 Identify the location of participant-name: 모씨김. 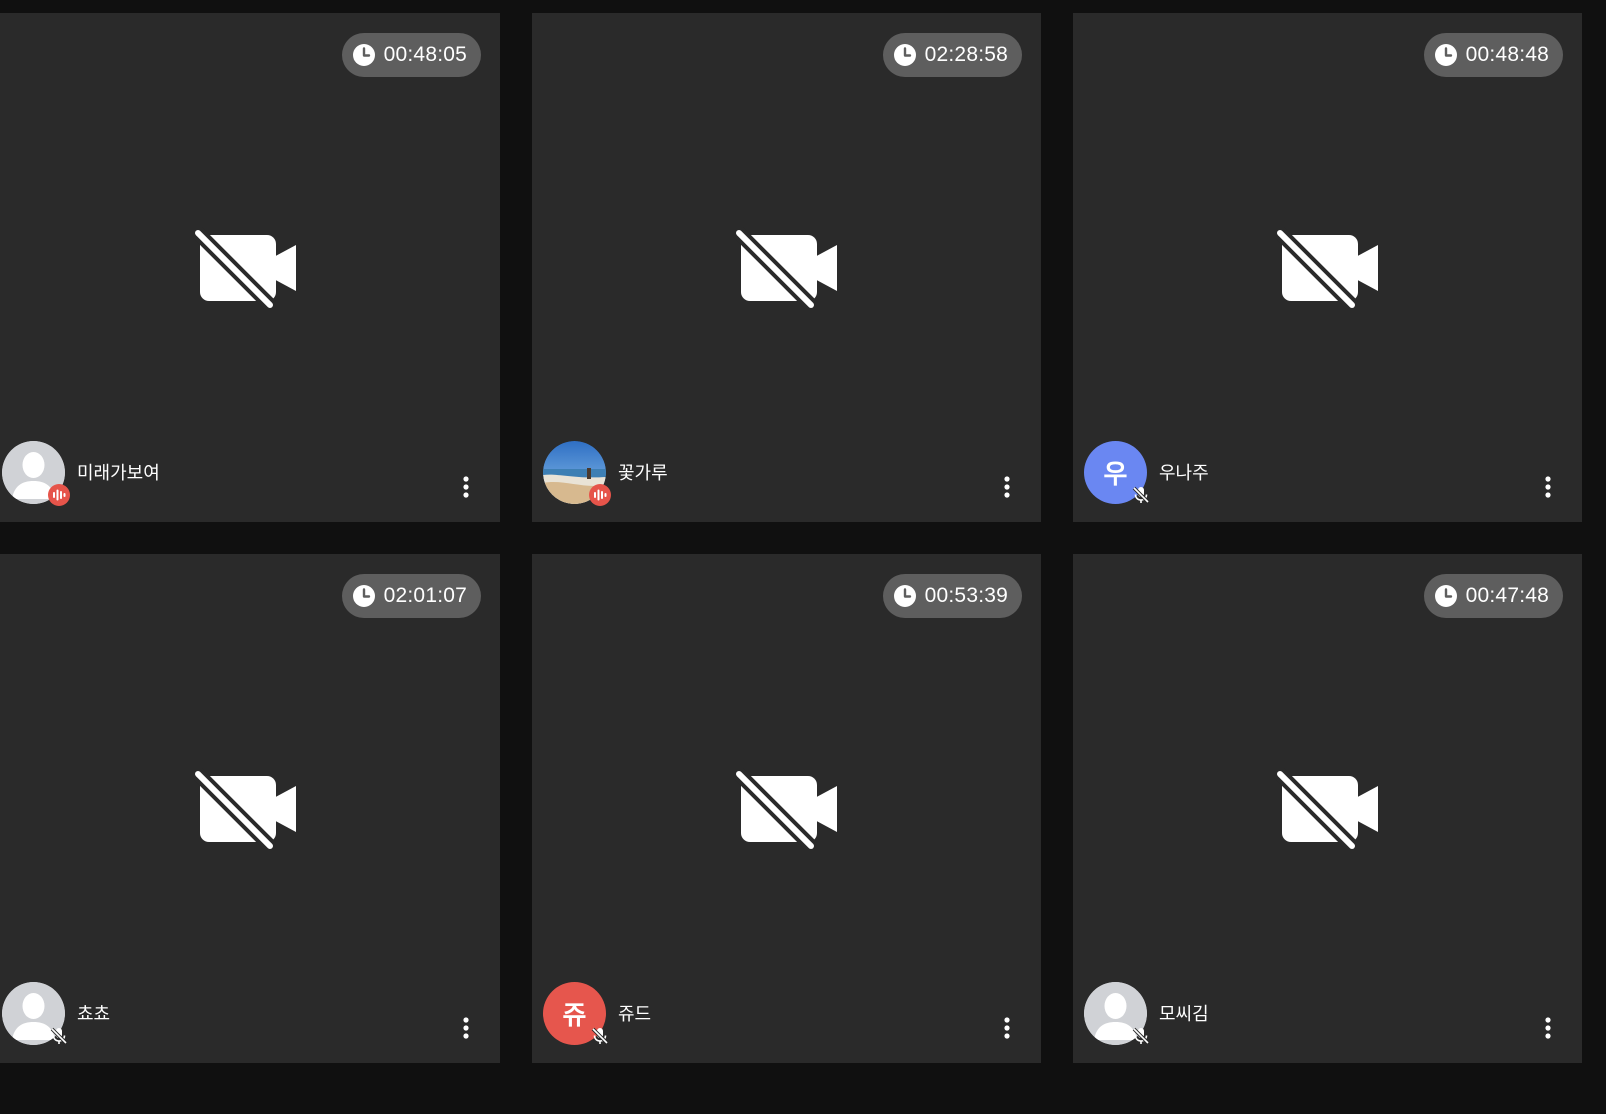
(1184, 1014).